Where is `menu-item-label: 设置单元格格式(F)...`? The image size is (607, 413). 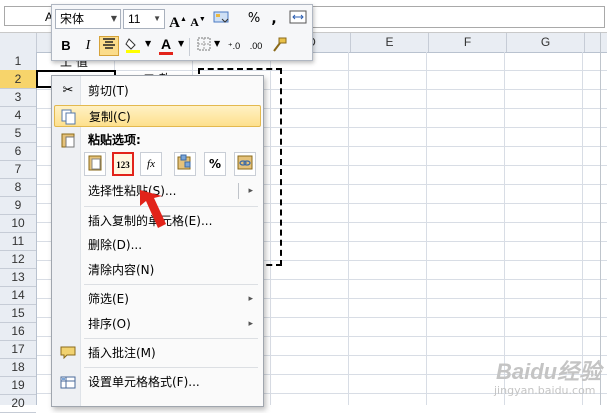
menu-item-label: 设置单元格格式(F)... is located at coordinates (144, 382).